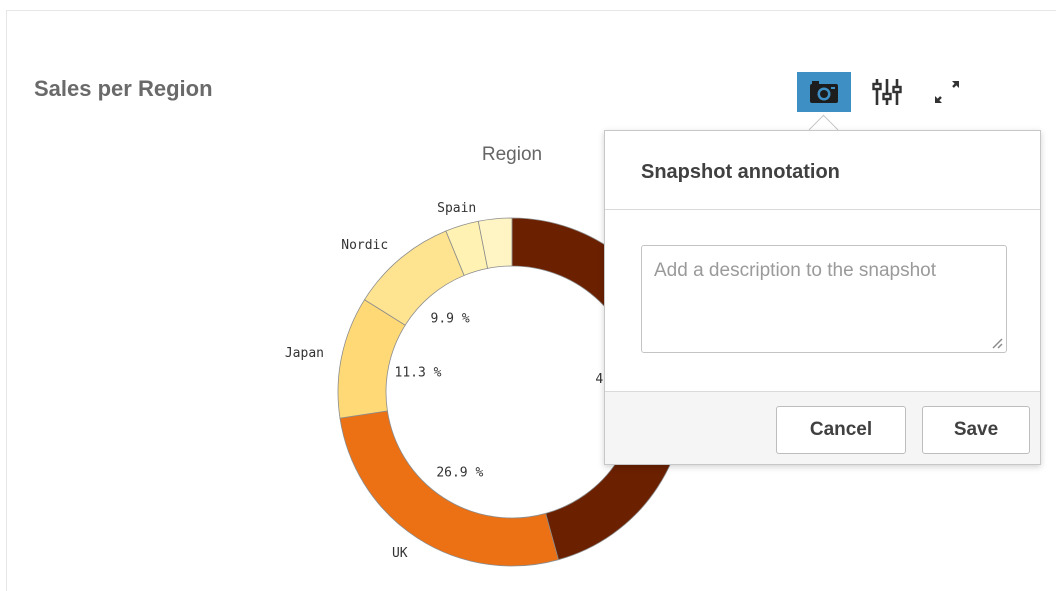  What do you see at coordinates (418, 373) in the screenshot?
I see `slice-value-label: 11.3 %` at bounding box center [418, 373].